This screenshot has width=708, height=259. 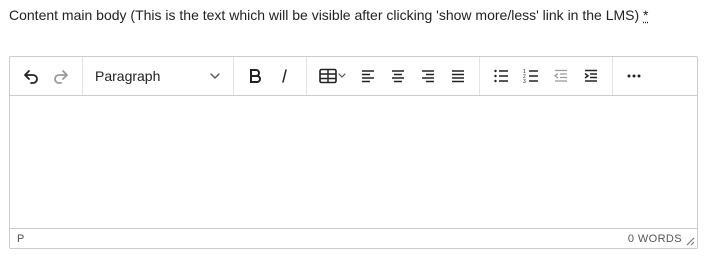 I want to click on bullet-list-icon, so click(x=501, y=76).